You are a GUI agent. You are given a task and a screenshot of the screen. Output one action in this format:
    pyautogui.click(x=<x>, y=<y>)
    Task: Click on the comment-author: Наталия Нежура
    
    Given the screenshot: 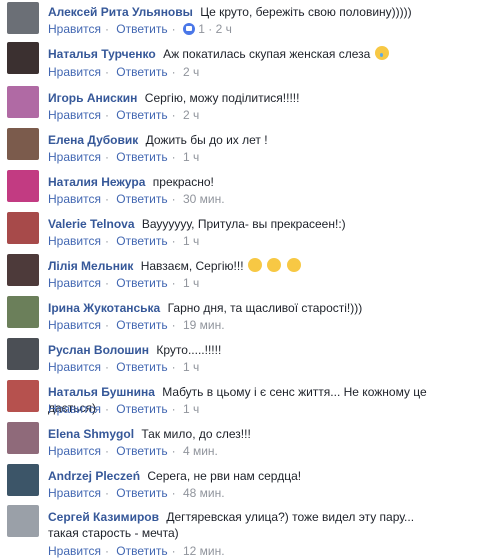 What is the action you would take?
    pyautogui.click(x=96, y=182)
    